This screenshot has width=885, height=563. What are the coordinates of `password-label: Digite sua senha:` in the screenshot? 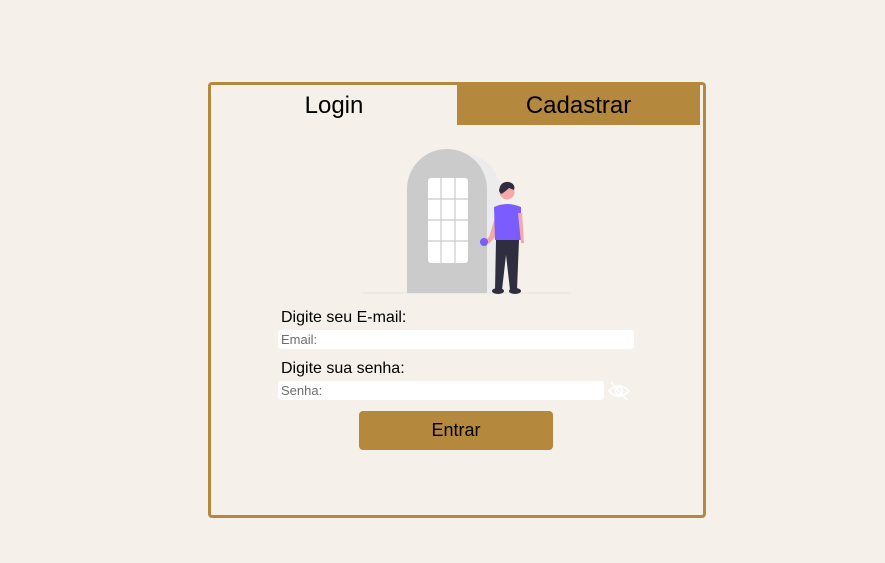 It's located at (343, 368).